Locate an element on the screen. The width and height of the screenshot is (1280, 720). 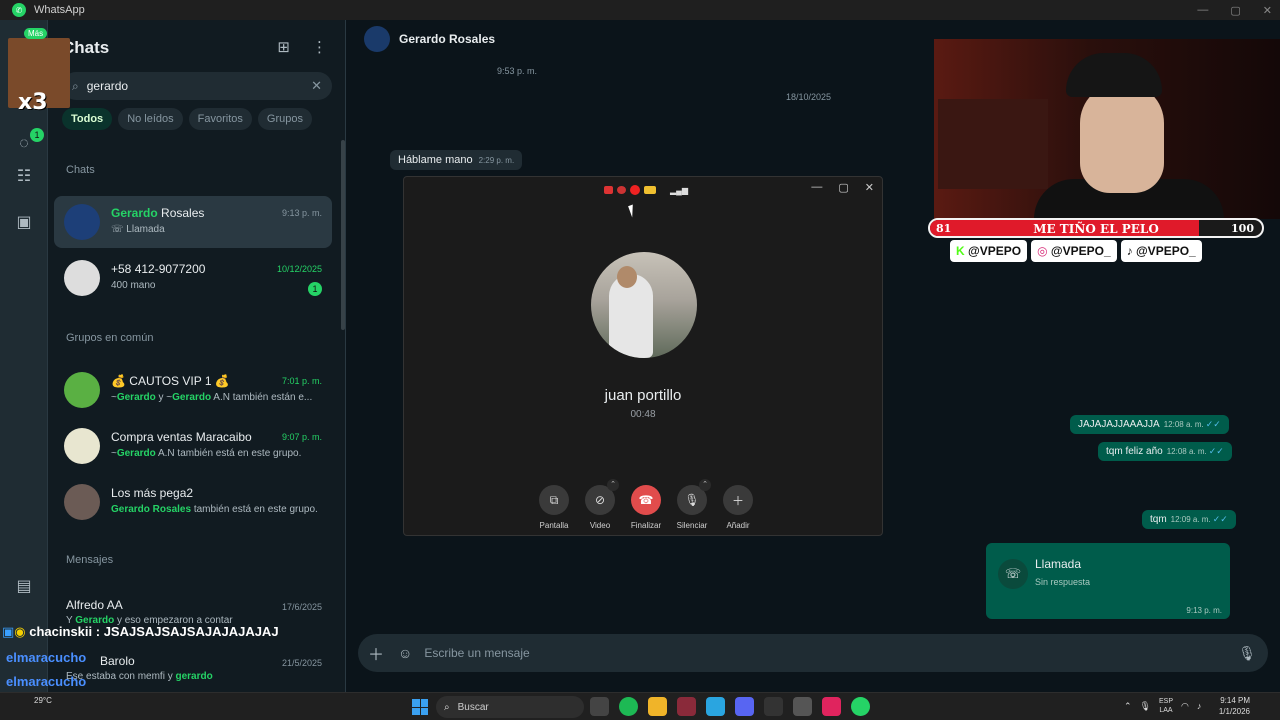
app-icon is located at coordinates (686, 706).